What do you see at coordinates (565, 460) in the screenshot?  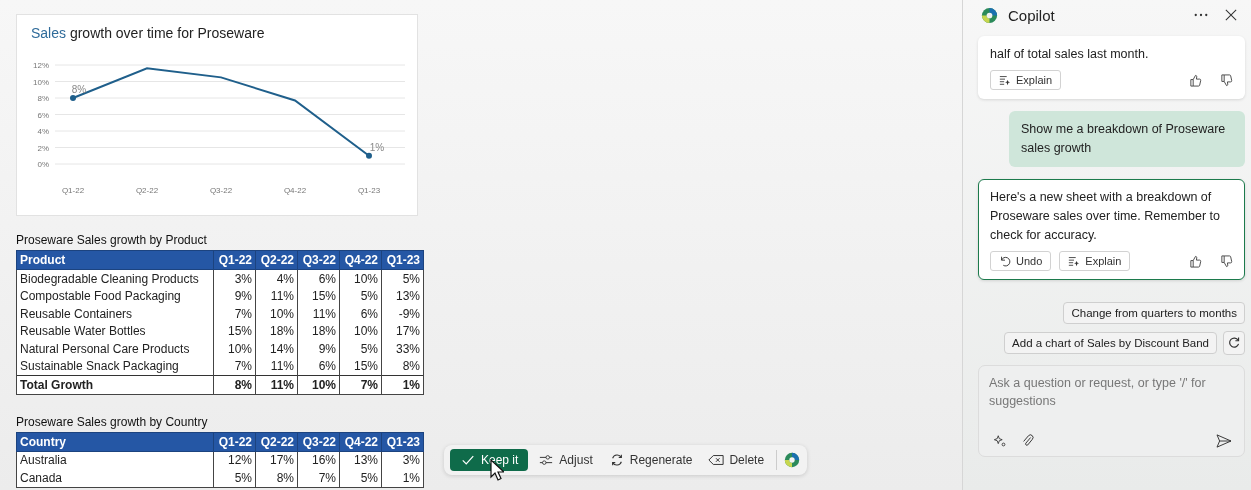 I see `adjust-button: Adjust` at bounding box center [565, 460].